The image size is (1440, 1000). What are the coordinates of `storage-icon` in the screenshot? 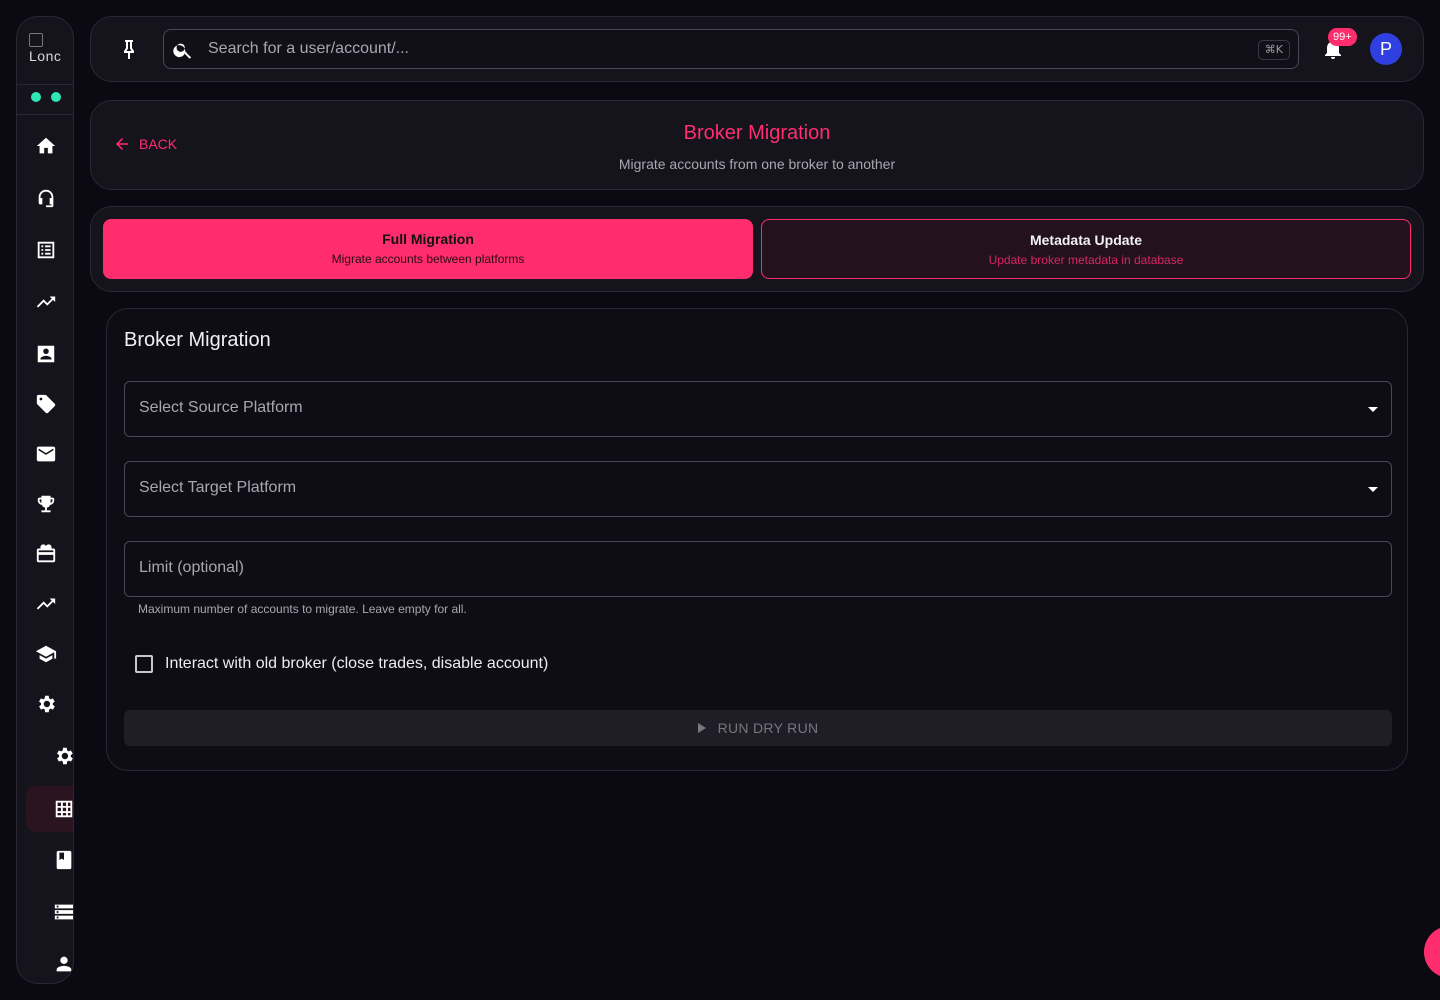 It's located at (63, 912).